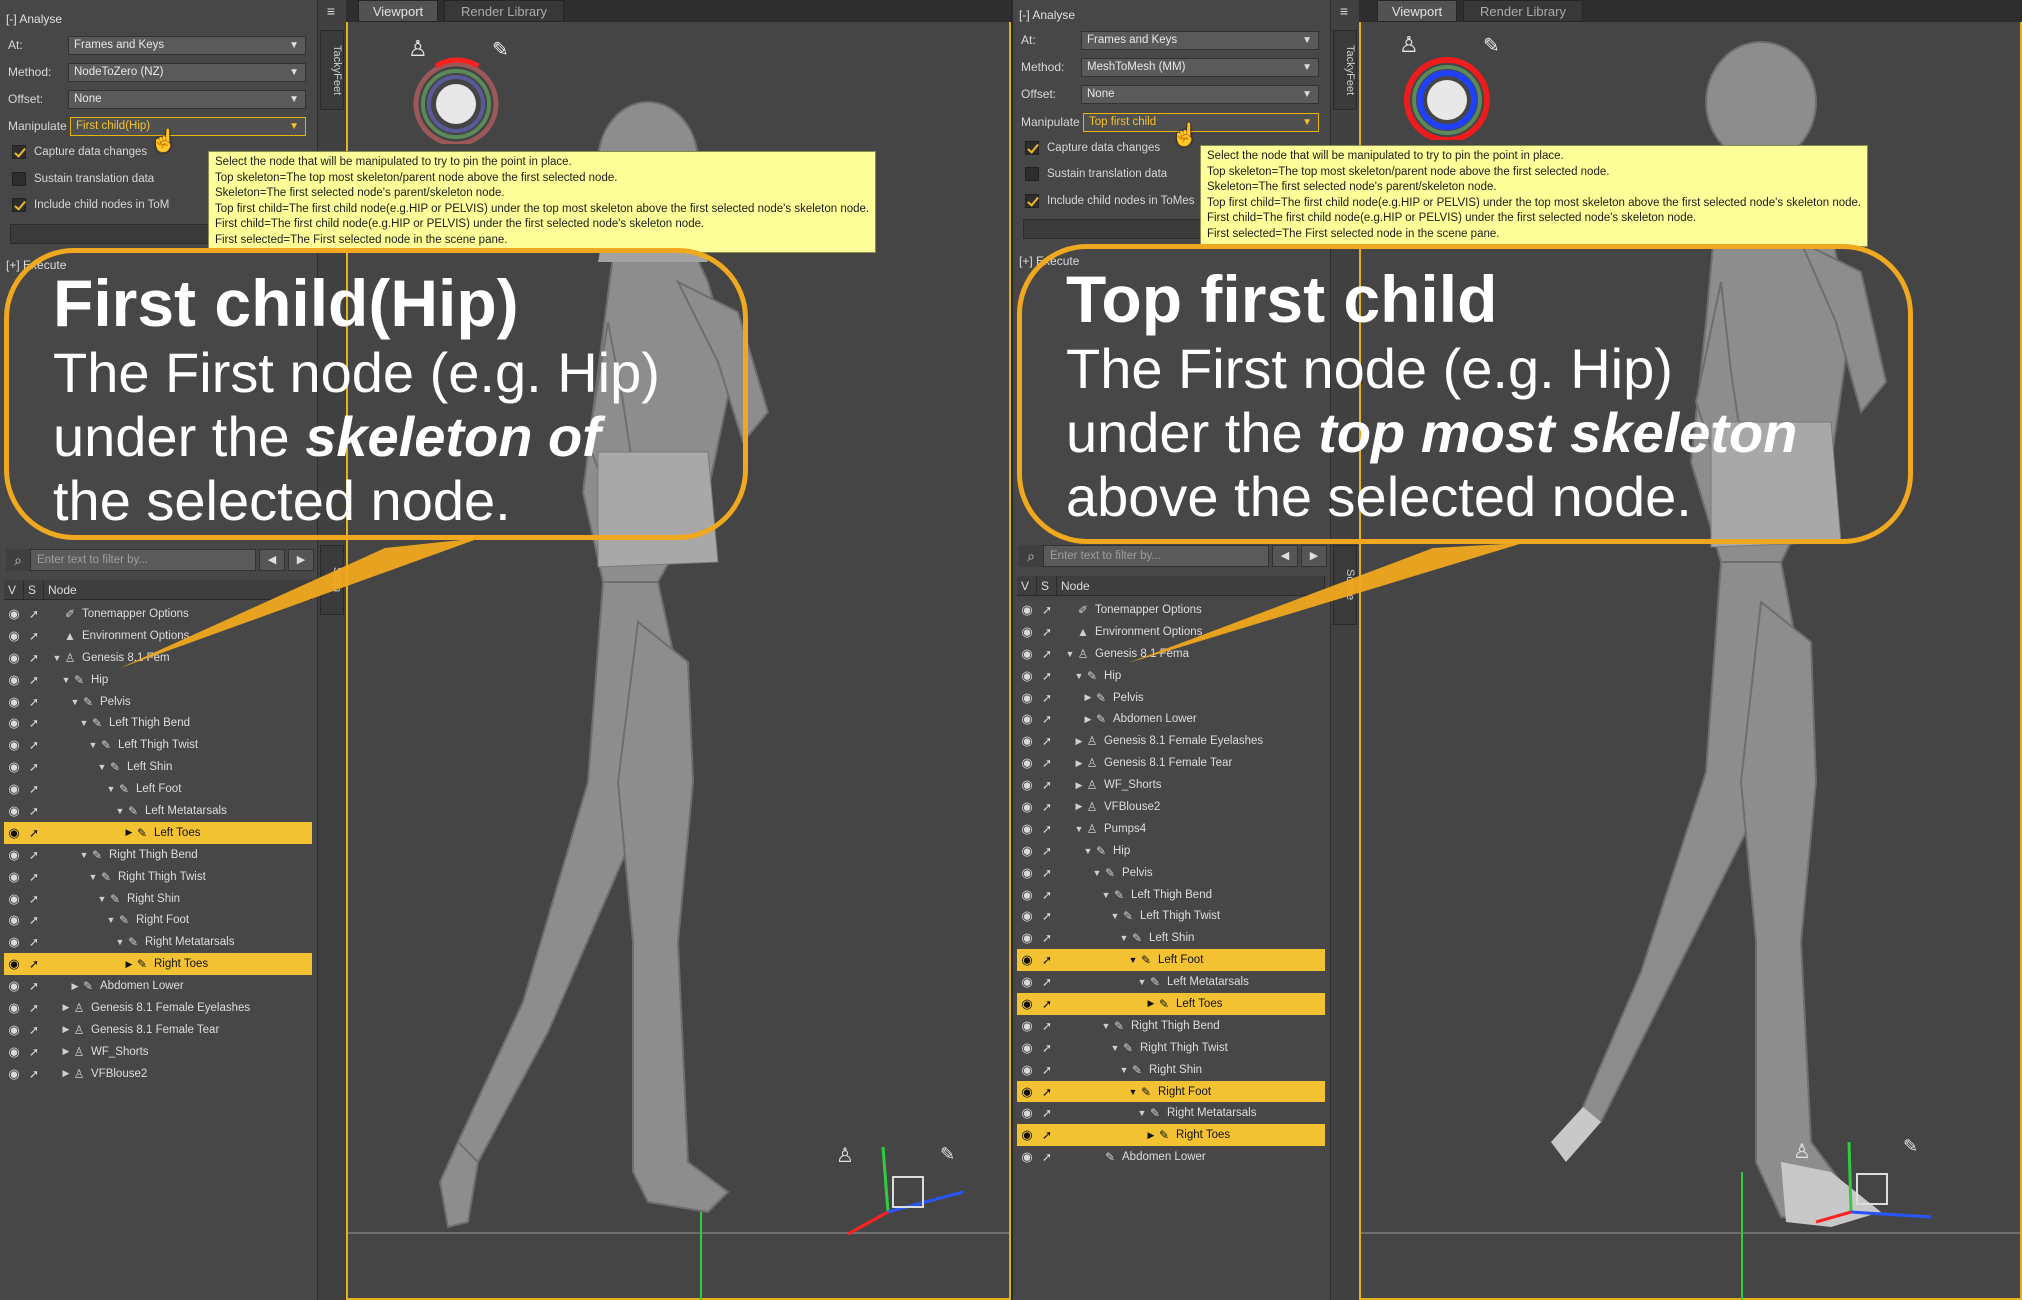  What do you see at coordinates (1171, 785) in the screenshot?
I see `tree-row: ◉ ➚ ▶ ♙ WF_Shorts` at bounding box center [1171, 785].